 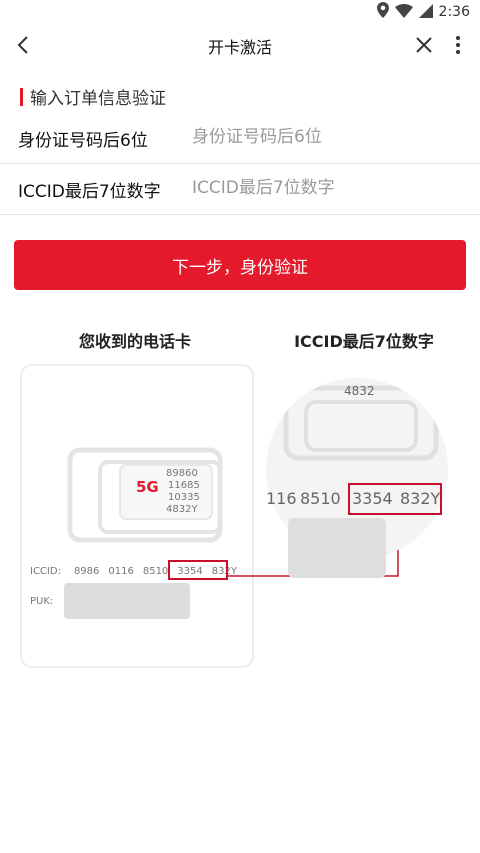 What do you see at coordinates (359, 391) in the screenshot?
I see `zoom-top-number: 4832` at bounding box center [359, 391].